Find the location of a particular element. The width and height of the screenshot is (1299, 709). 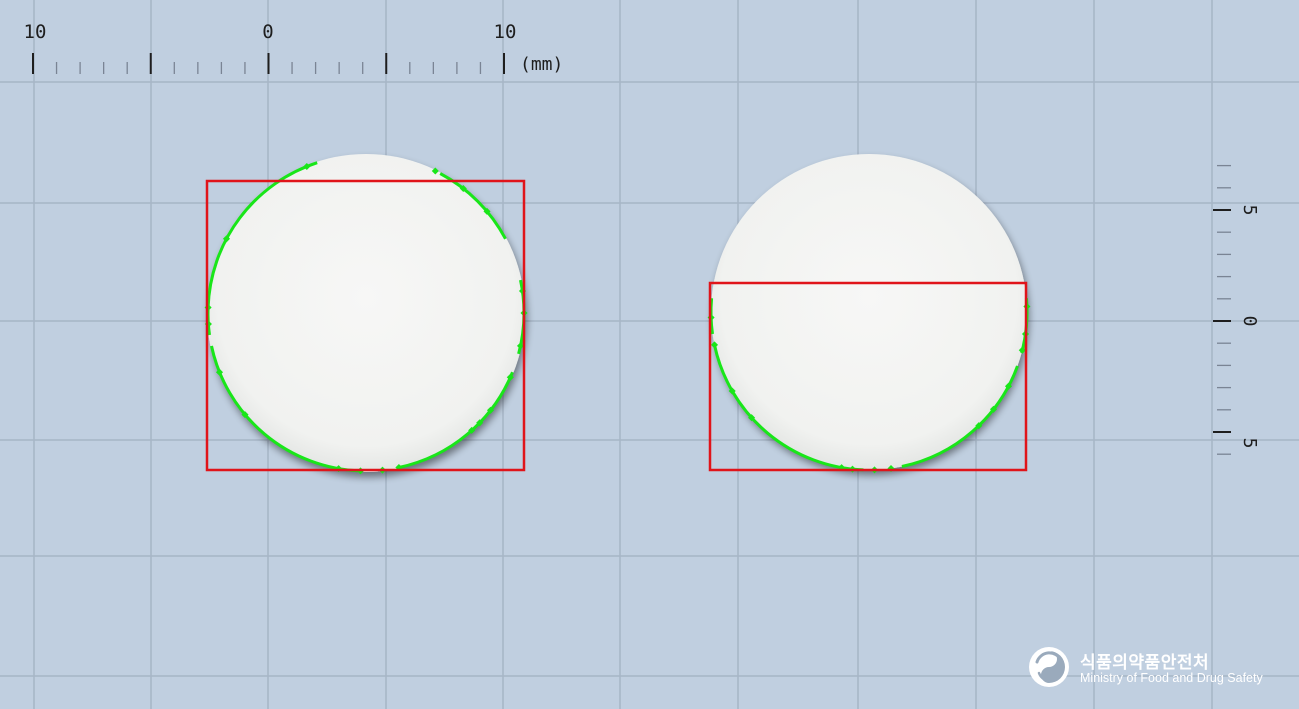

side-ruler-label-center: 0 is located at coordinates (1249, 321).